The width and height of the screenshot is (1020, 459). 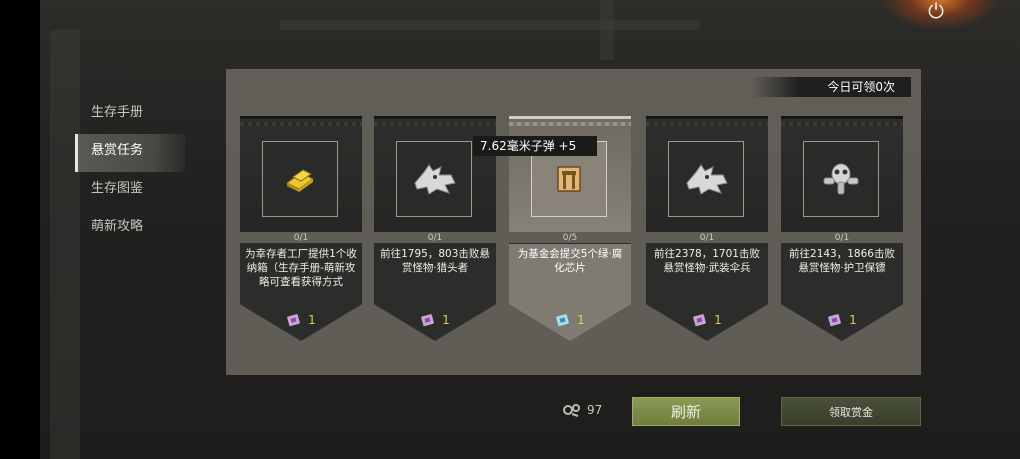 What do you see at coordinates (490, 25) in the screenshot?
I see `background-beam` at bounding box center [490, 25].